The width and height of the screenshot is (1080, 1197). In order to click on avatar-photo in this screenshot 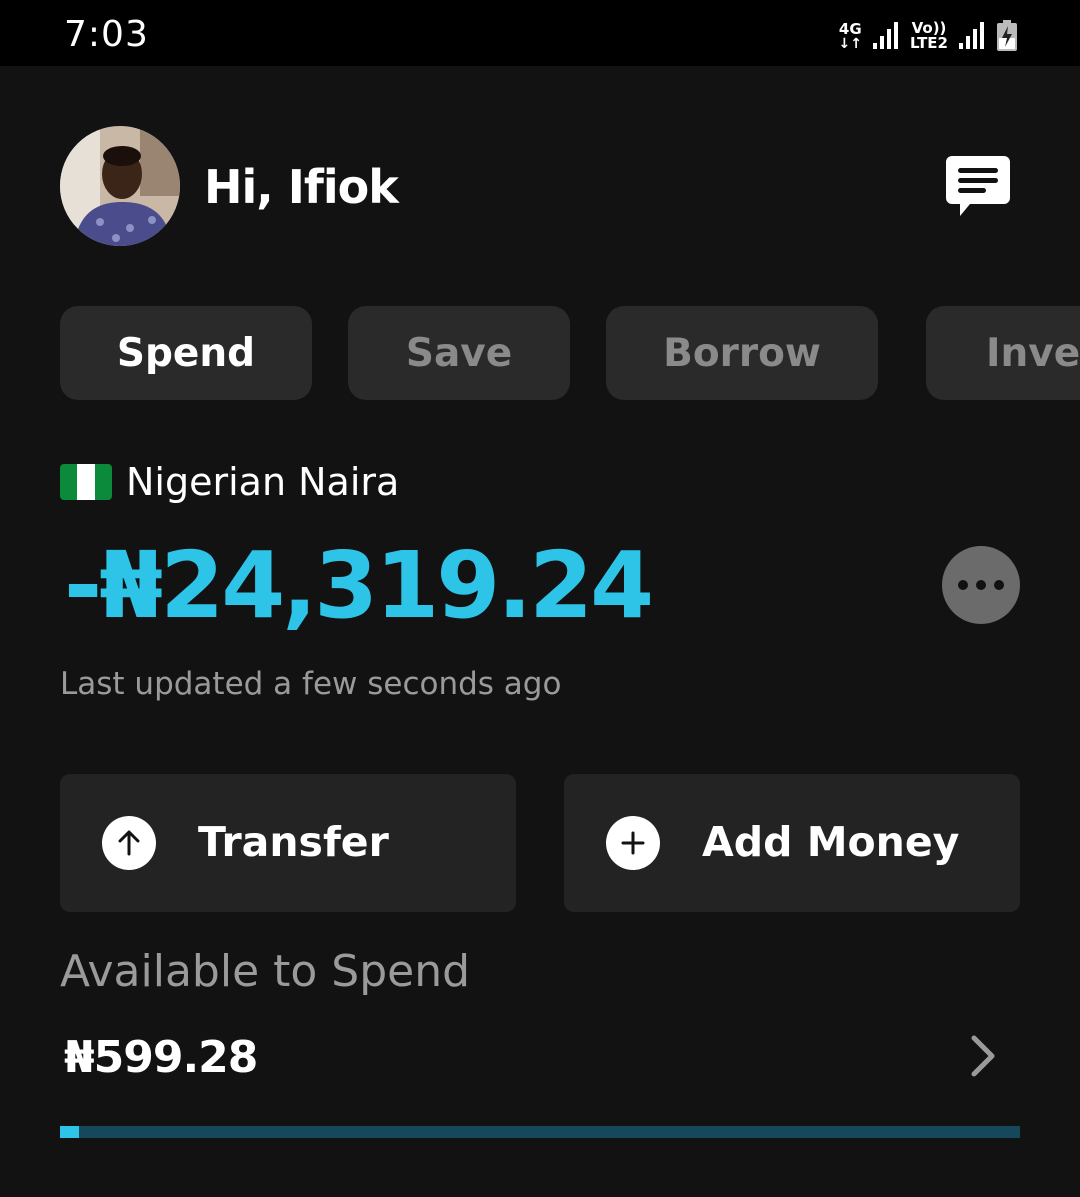, I will do `click(120, 186)`.